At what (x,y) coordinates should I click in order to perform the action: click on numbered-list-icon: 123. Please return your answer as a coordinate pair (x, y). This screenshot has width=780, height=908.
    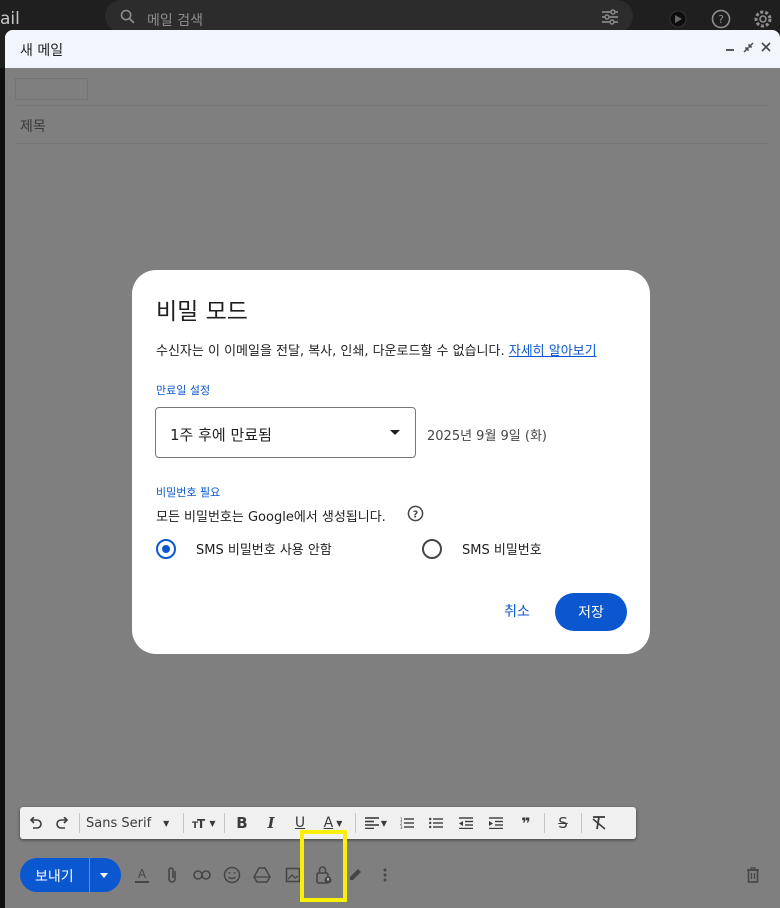
    Looking at the image, I should click on (407, 823).